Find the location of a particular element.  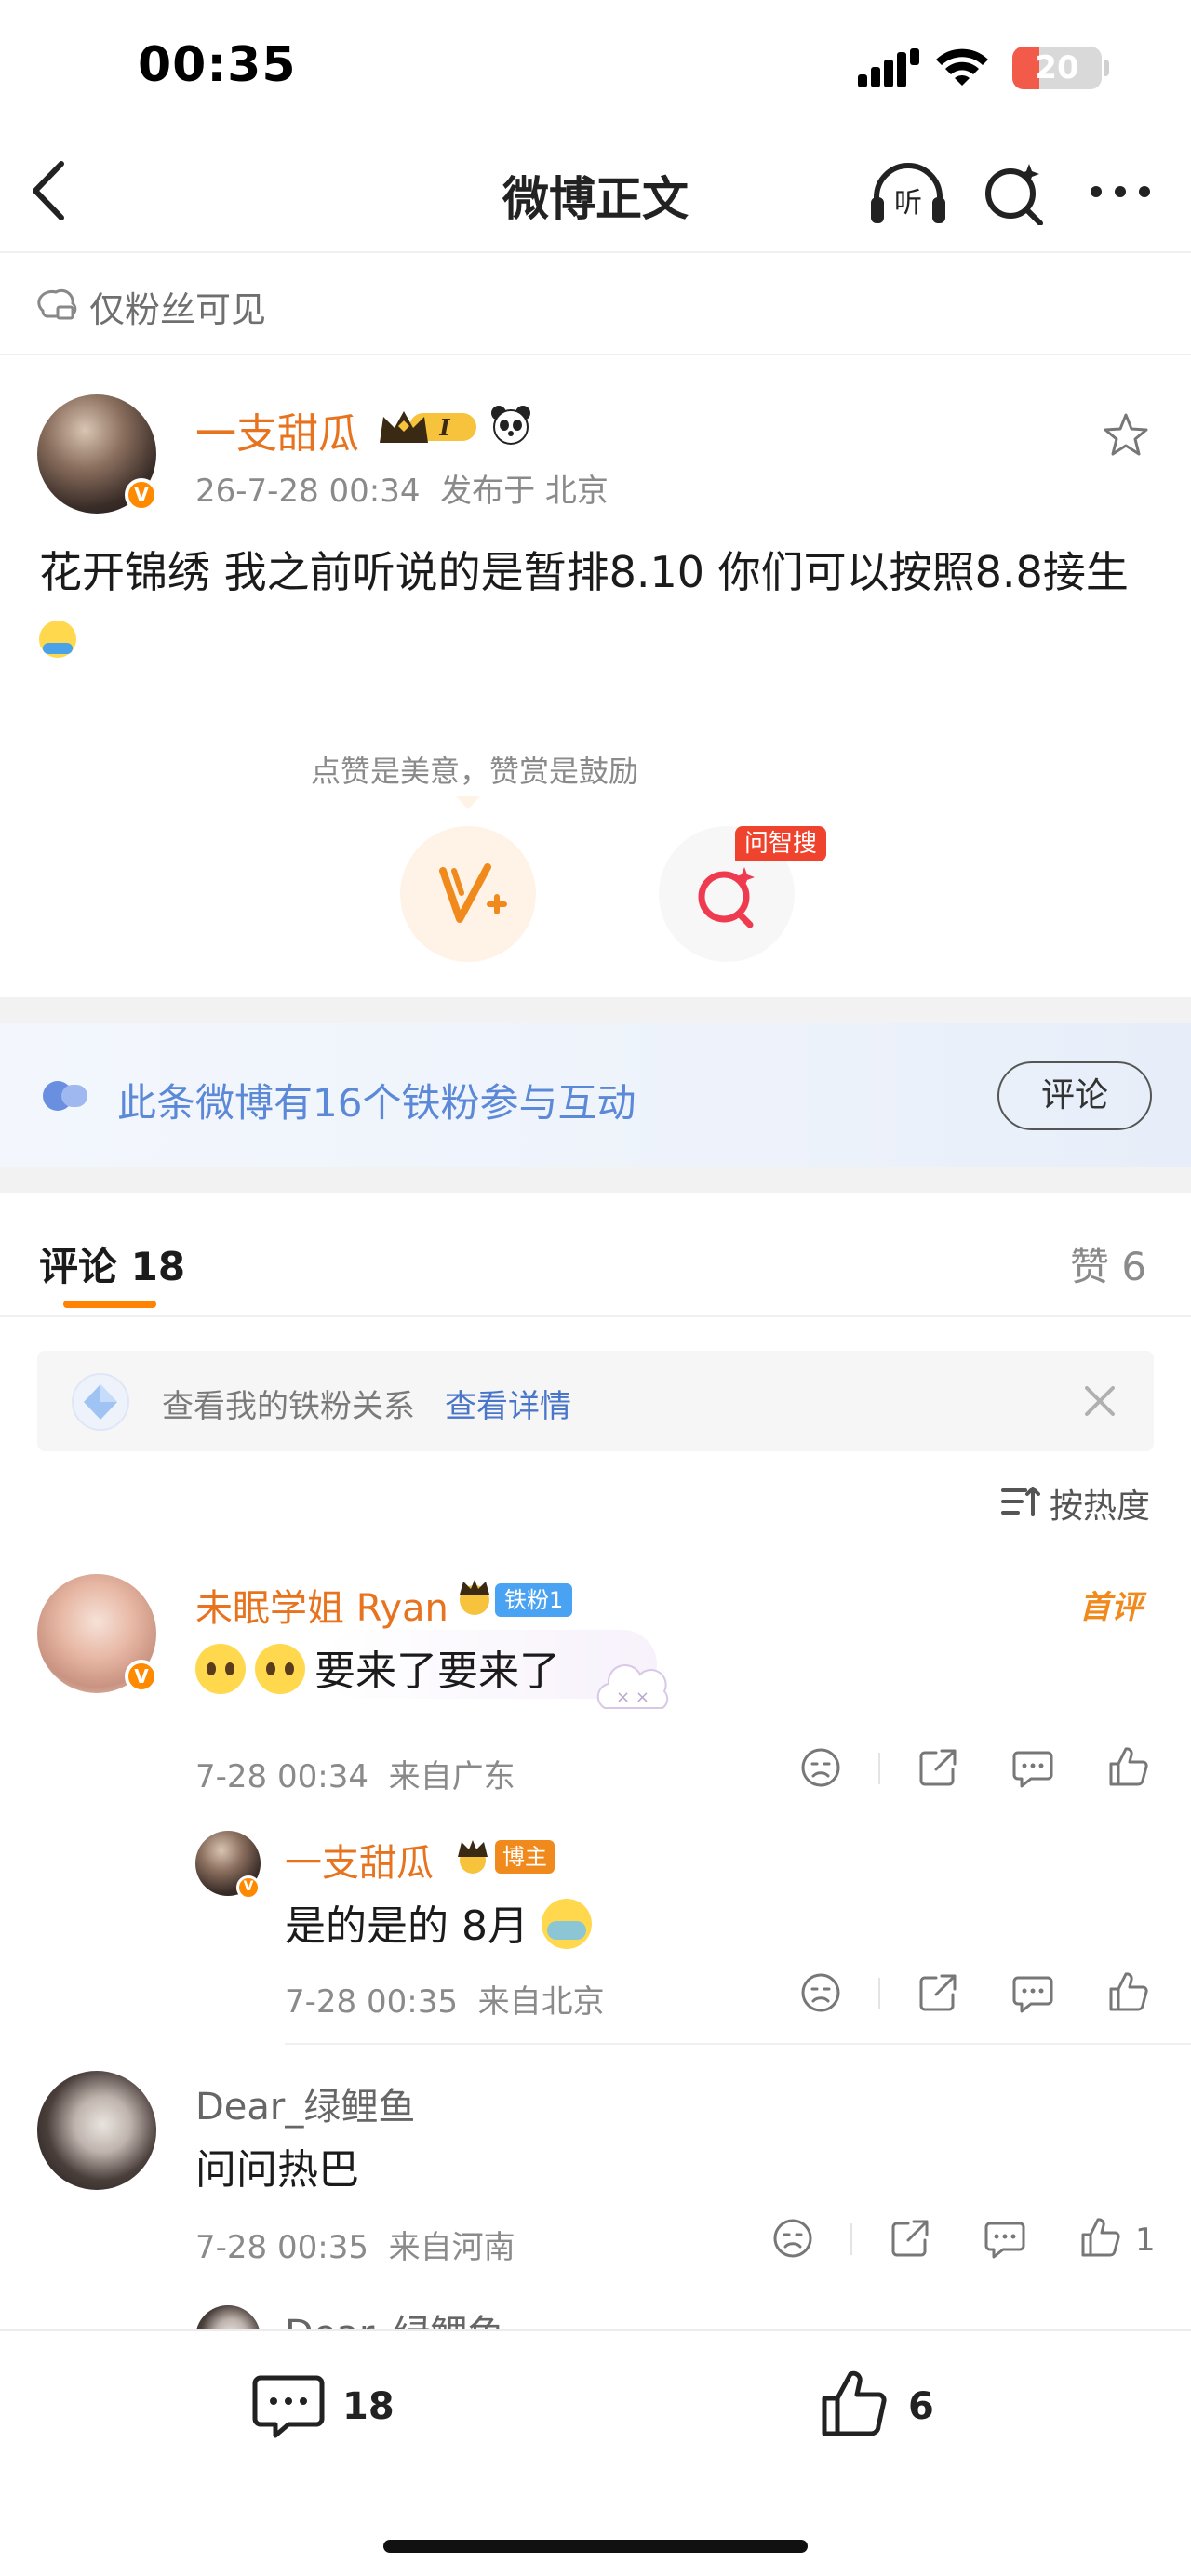

fans-interaction-icon is located at coordinates (65, 1096).